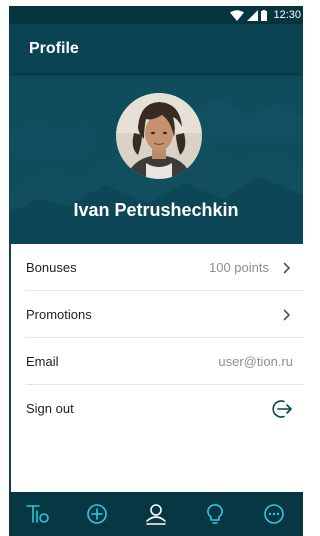 The height and width of the screenshot is (536, 320). What do you see at coordinates (156, 210) in the screenshot?
I see `user-name: Ivan Petrushechkin` at bounding box center [156, 210].